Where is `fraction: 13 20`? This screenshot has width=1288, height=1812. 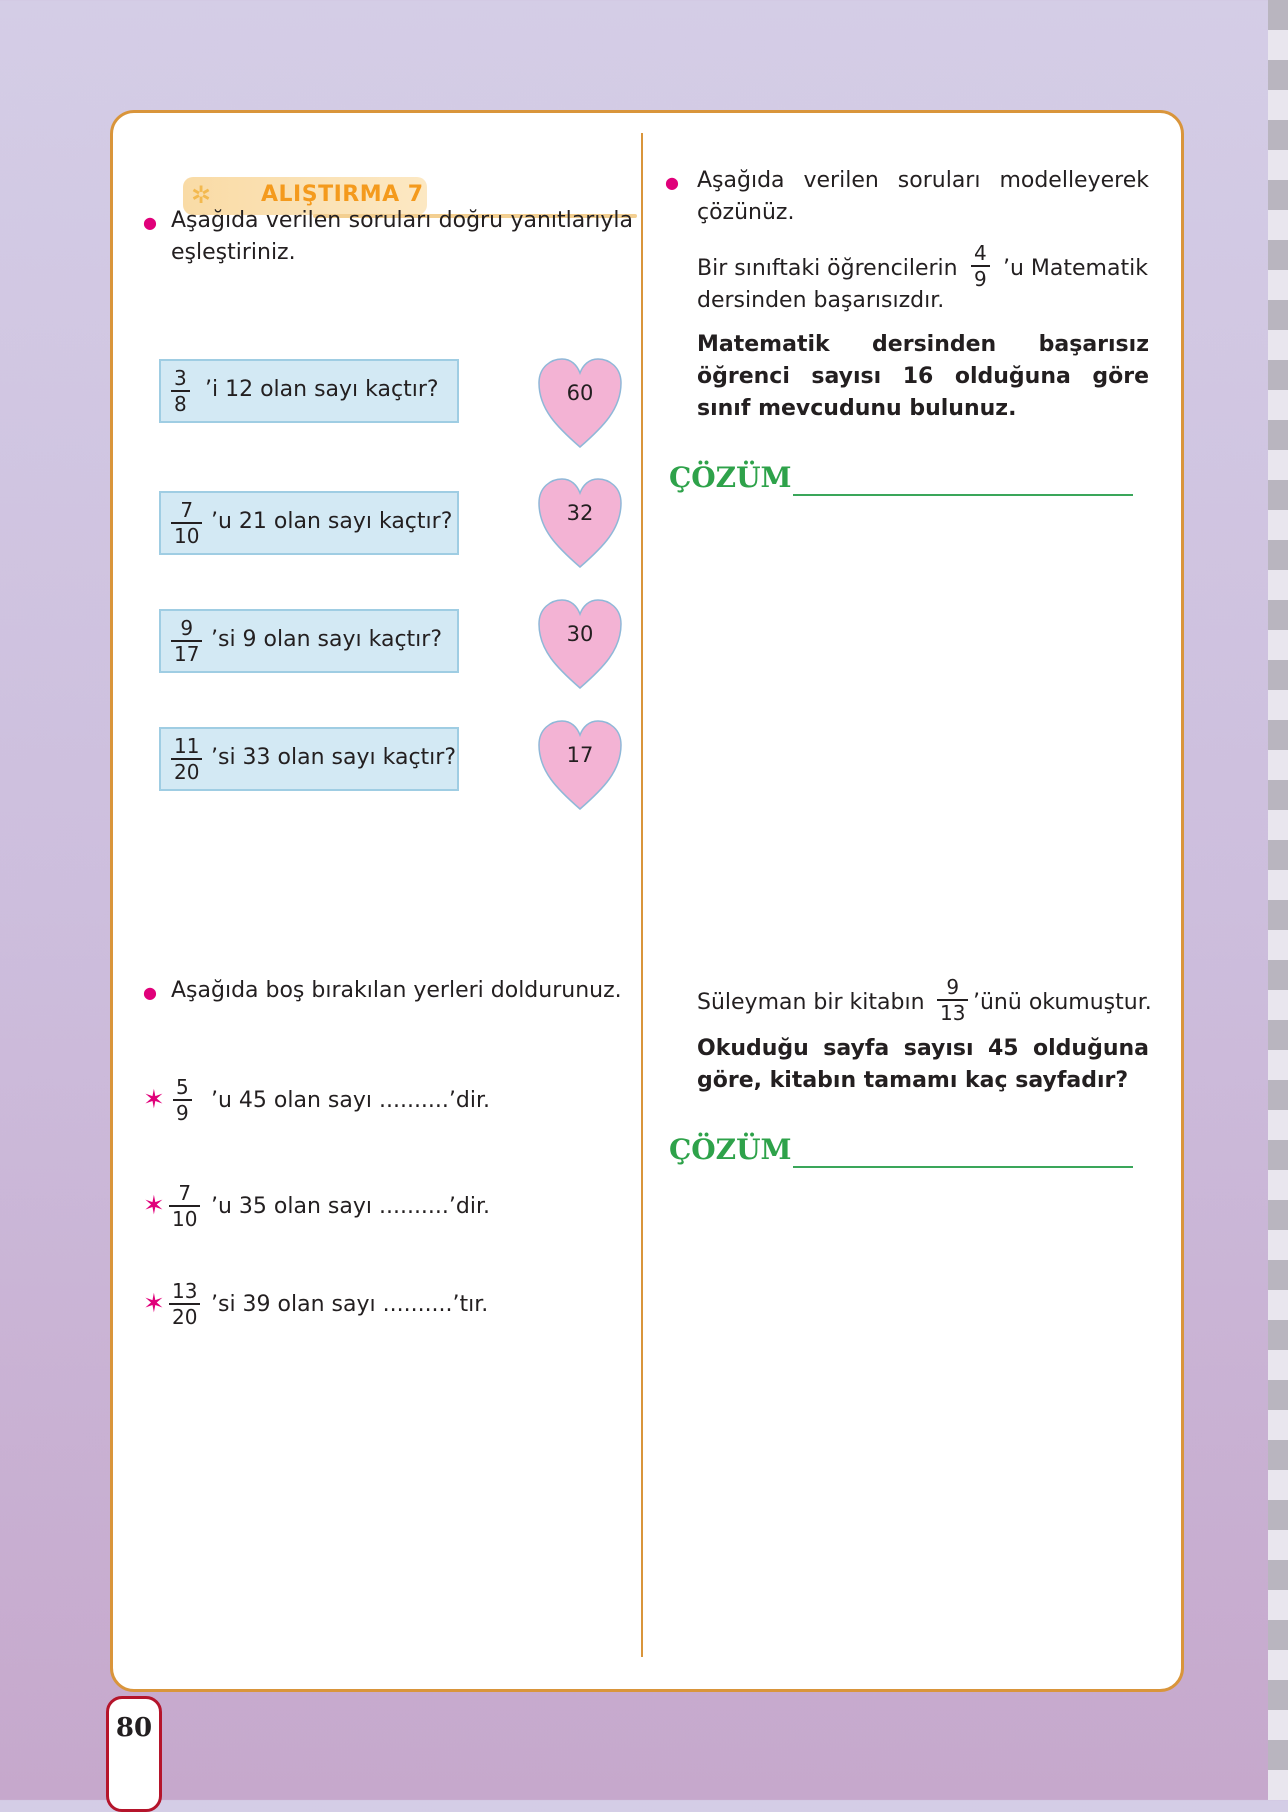 fraction: 13 20 is located at coordinates (185, 1304).